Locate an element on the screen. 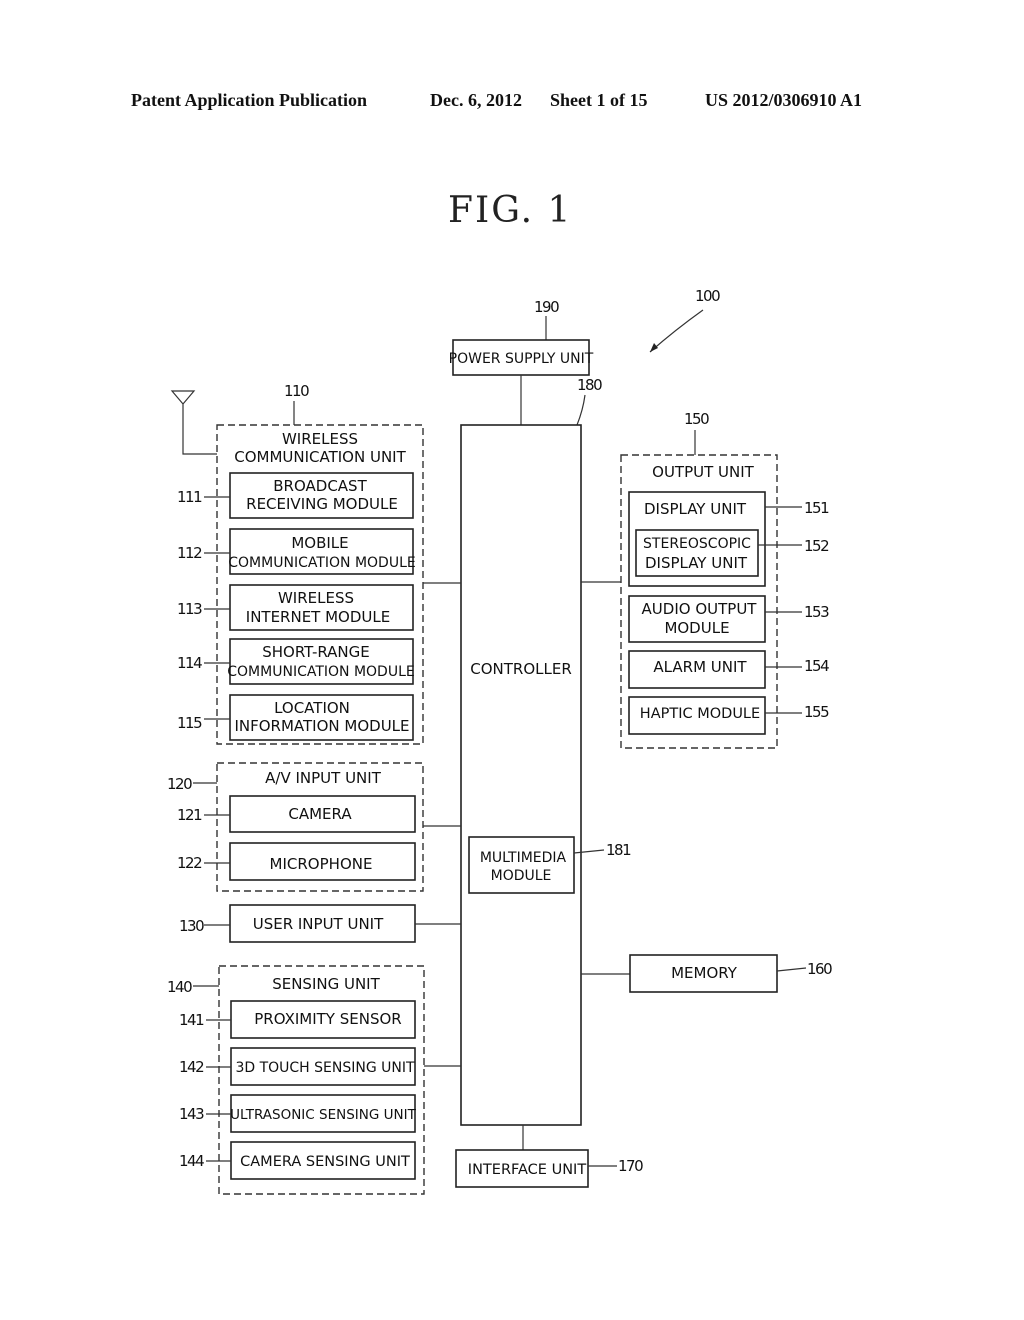 This screenshot has height=1320, width=1024. ref-113: 113 is located at coordinates (189, 609).